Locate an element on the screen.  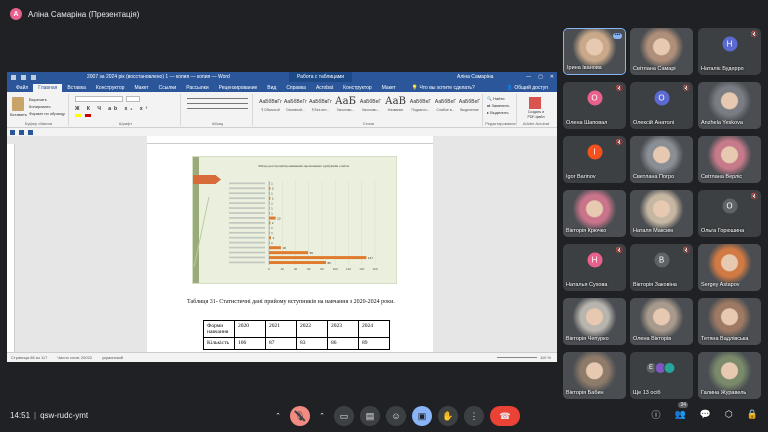
participant-tile: Anzhela Yeskova is located at coordinates (729, 105).